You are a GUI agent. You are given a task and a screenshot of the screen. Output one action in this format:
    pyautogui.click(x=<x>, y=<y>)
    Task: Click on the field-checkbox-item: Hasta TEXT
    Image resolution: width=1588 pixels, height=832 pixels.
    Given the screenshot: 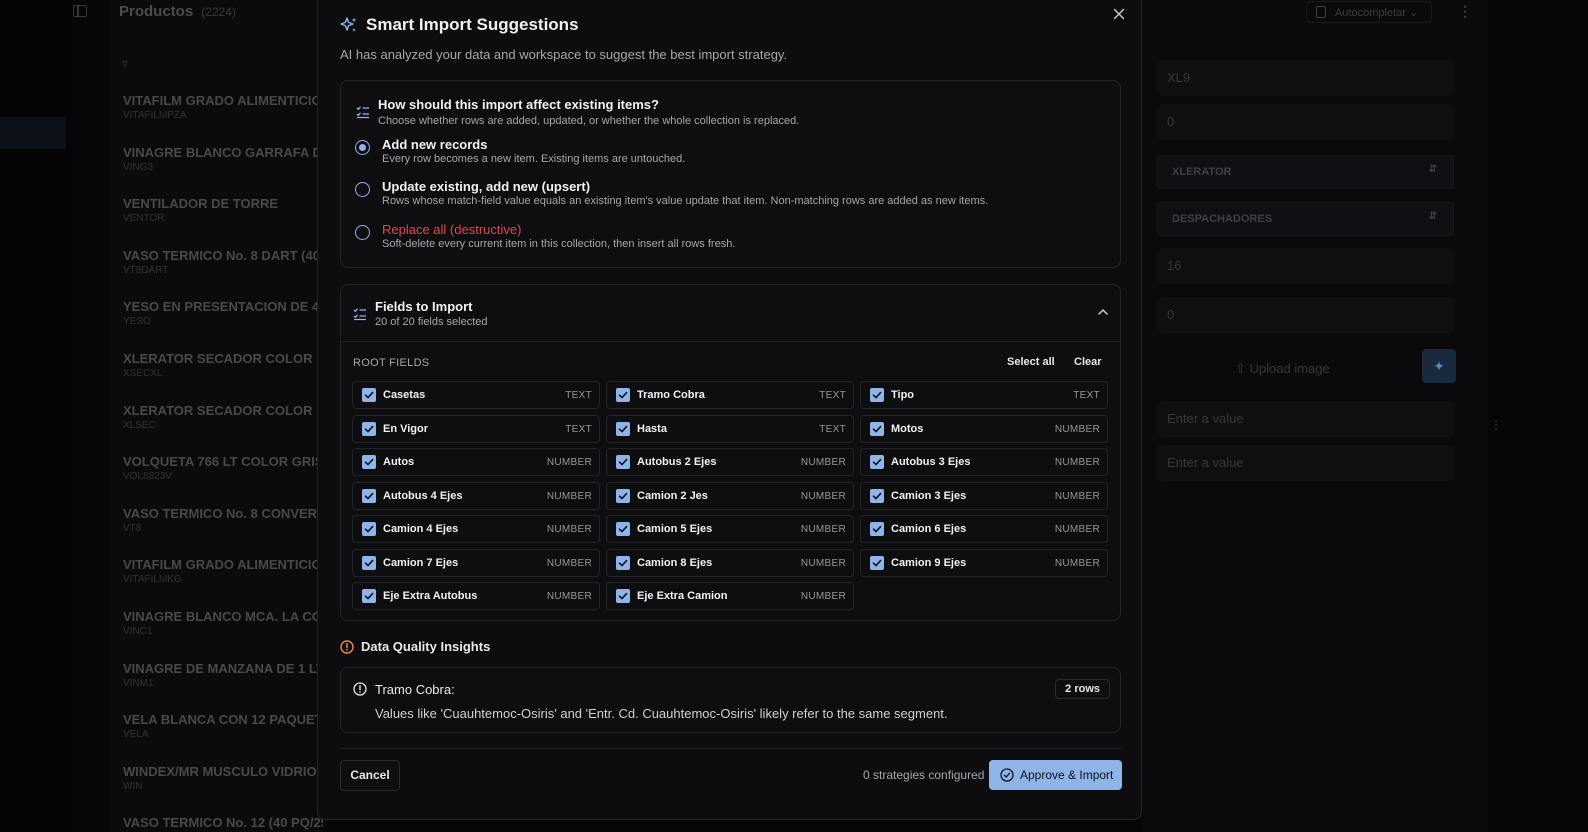 What is the action you would take?
    pyautogui.click(x=730, y=428)
    